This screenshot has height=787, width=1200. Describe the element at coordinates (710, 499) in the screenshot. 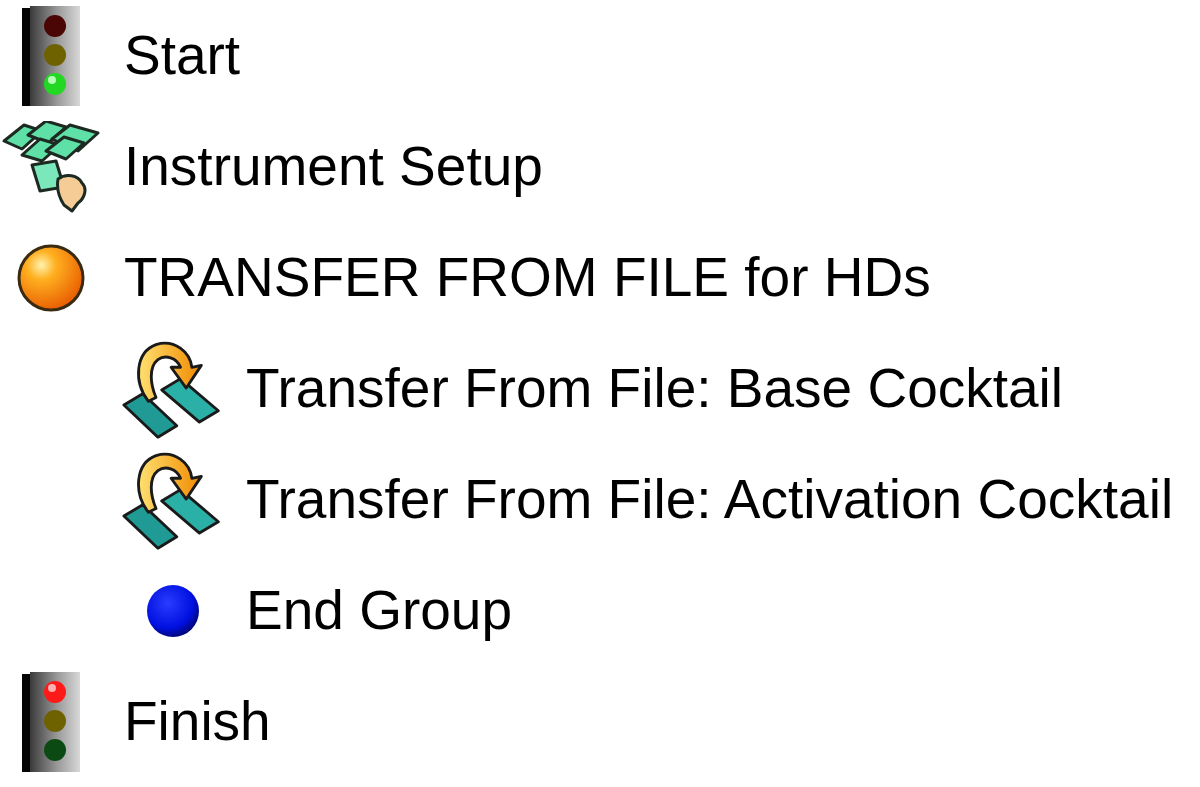

I see `step-label: Transfer From File: Activation Cocktail` at that location.